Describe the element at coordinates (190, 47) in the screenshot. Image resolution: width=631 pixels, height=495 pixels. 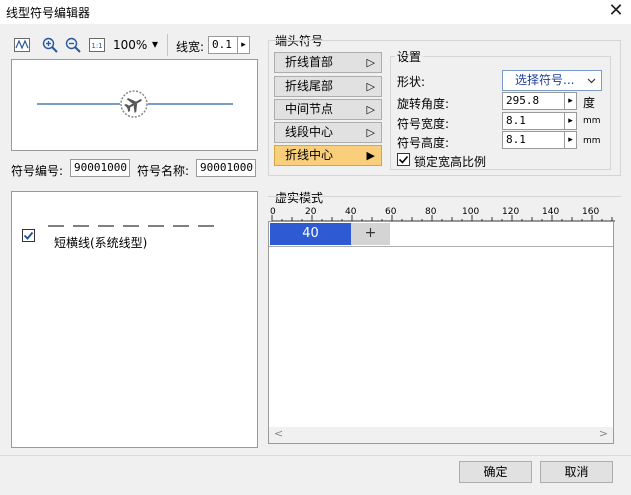
I see `linewidth-label: 线宽:` at that location.